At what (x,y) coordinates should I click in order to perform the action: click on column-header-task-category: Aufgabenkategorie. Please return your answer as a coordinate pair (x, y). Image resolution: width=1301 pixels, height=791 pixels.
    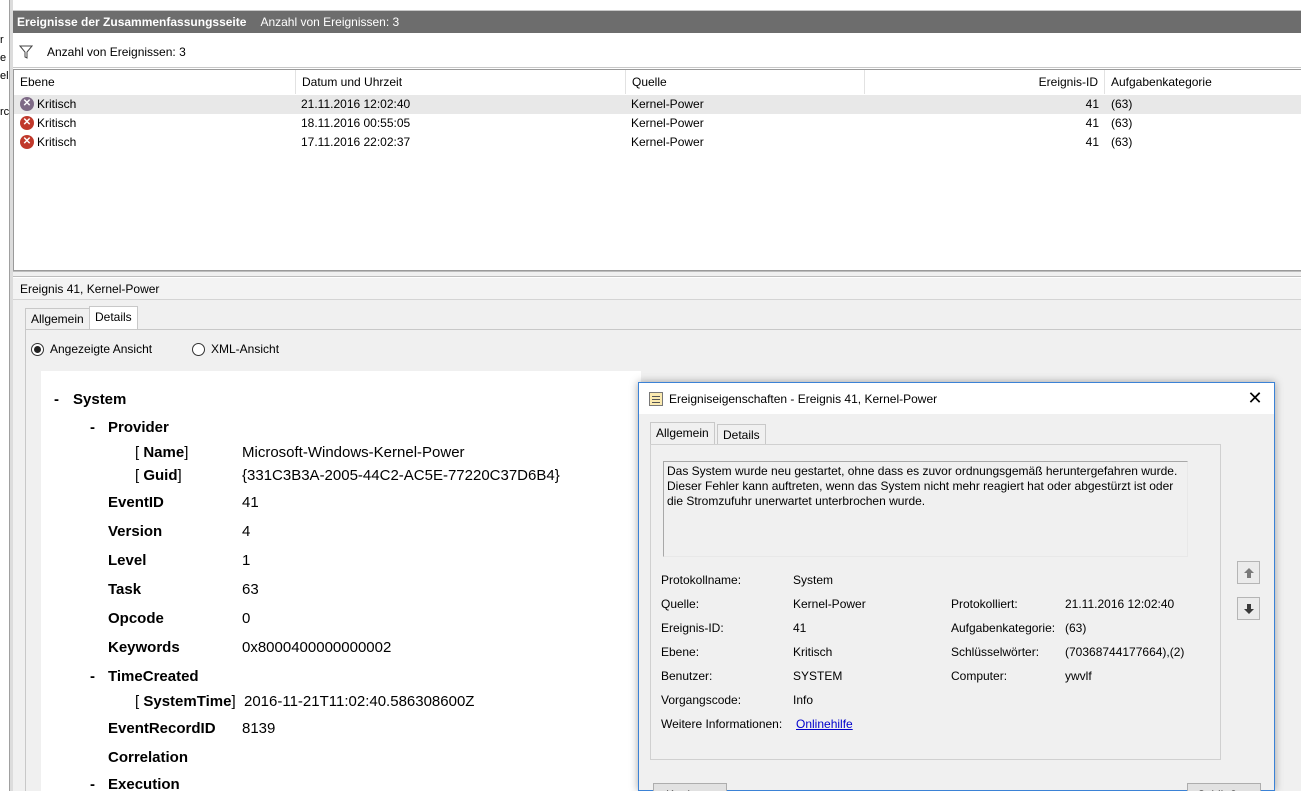
    Looking at the image, I should click on (1203, 82).